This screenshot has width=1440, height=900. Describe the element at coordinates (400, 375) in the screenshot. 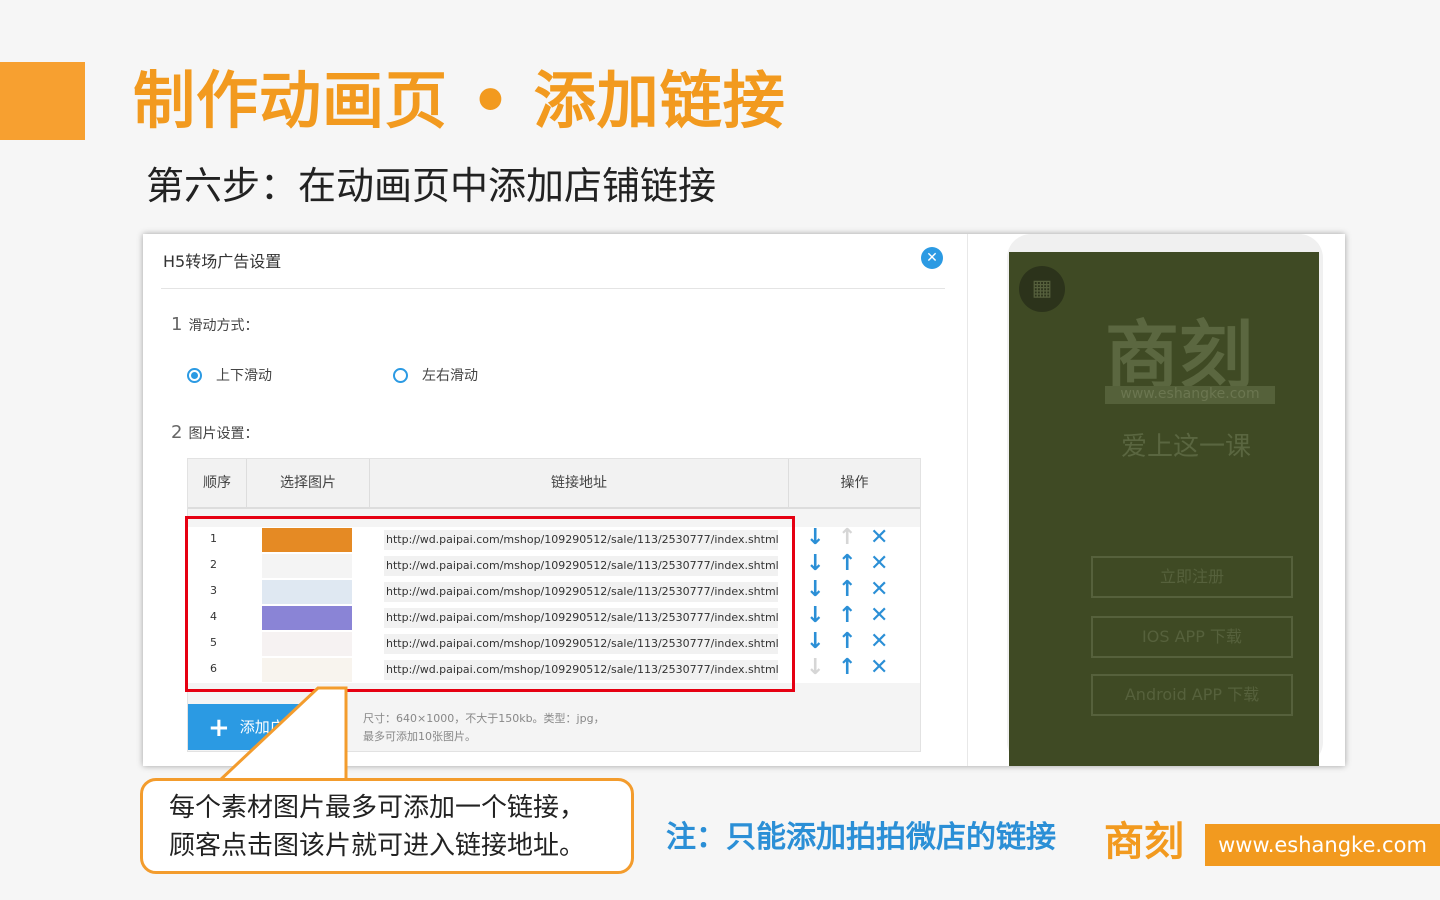

I see `radio-unchecked-icon` at that location.